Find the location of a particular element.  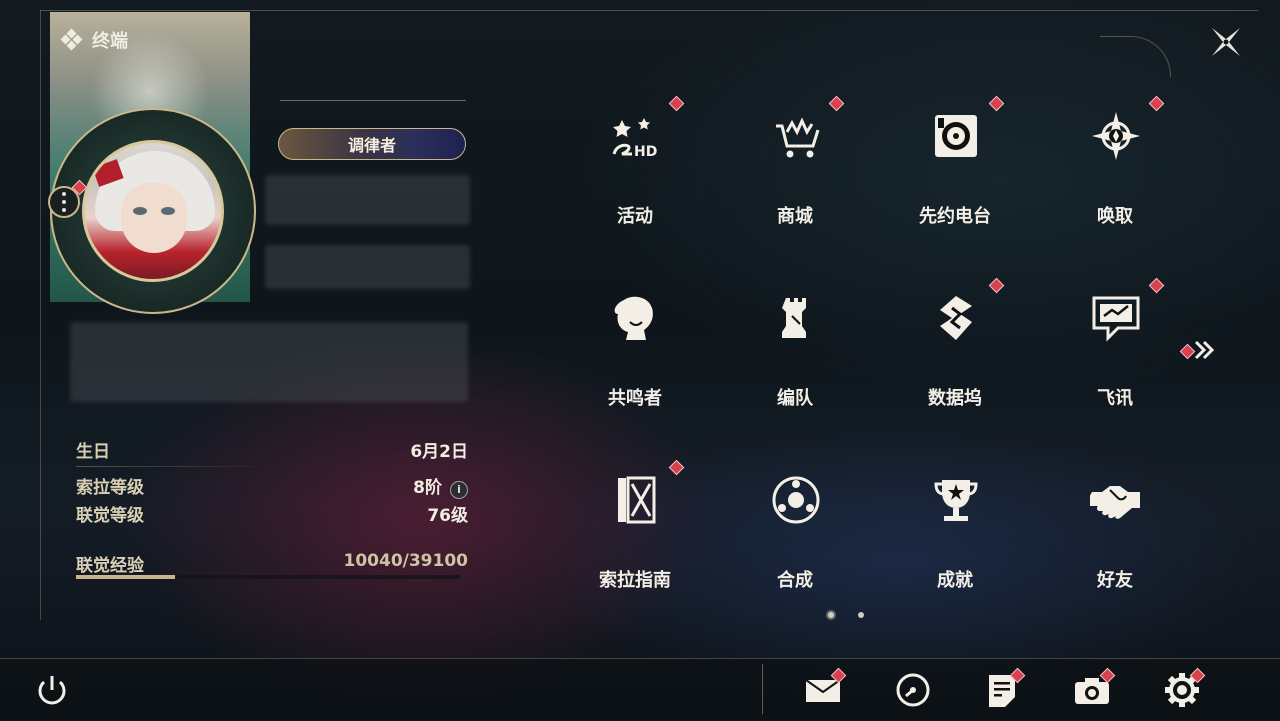

player-title-badge: 调律者 is located at coordinates (372, 144).